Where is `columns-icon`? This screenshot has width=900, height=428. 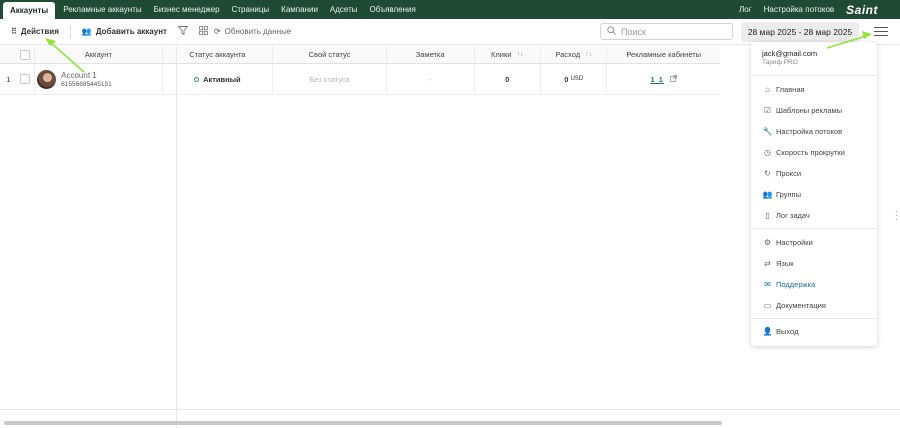
columns-icon is located at coordinates (203, 31).